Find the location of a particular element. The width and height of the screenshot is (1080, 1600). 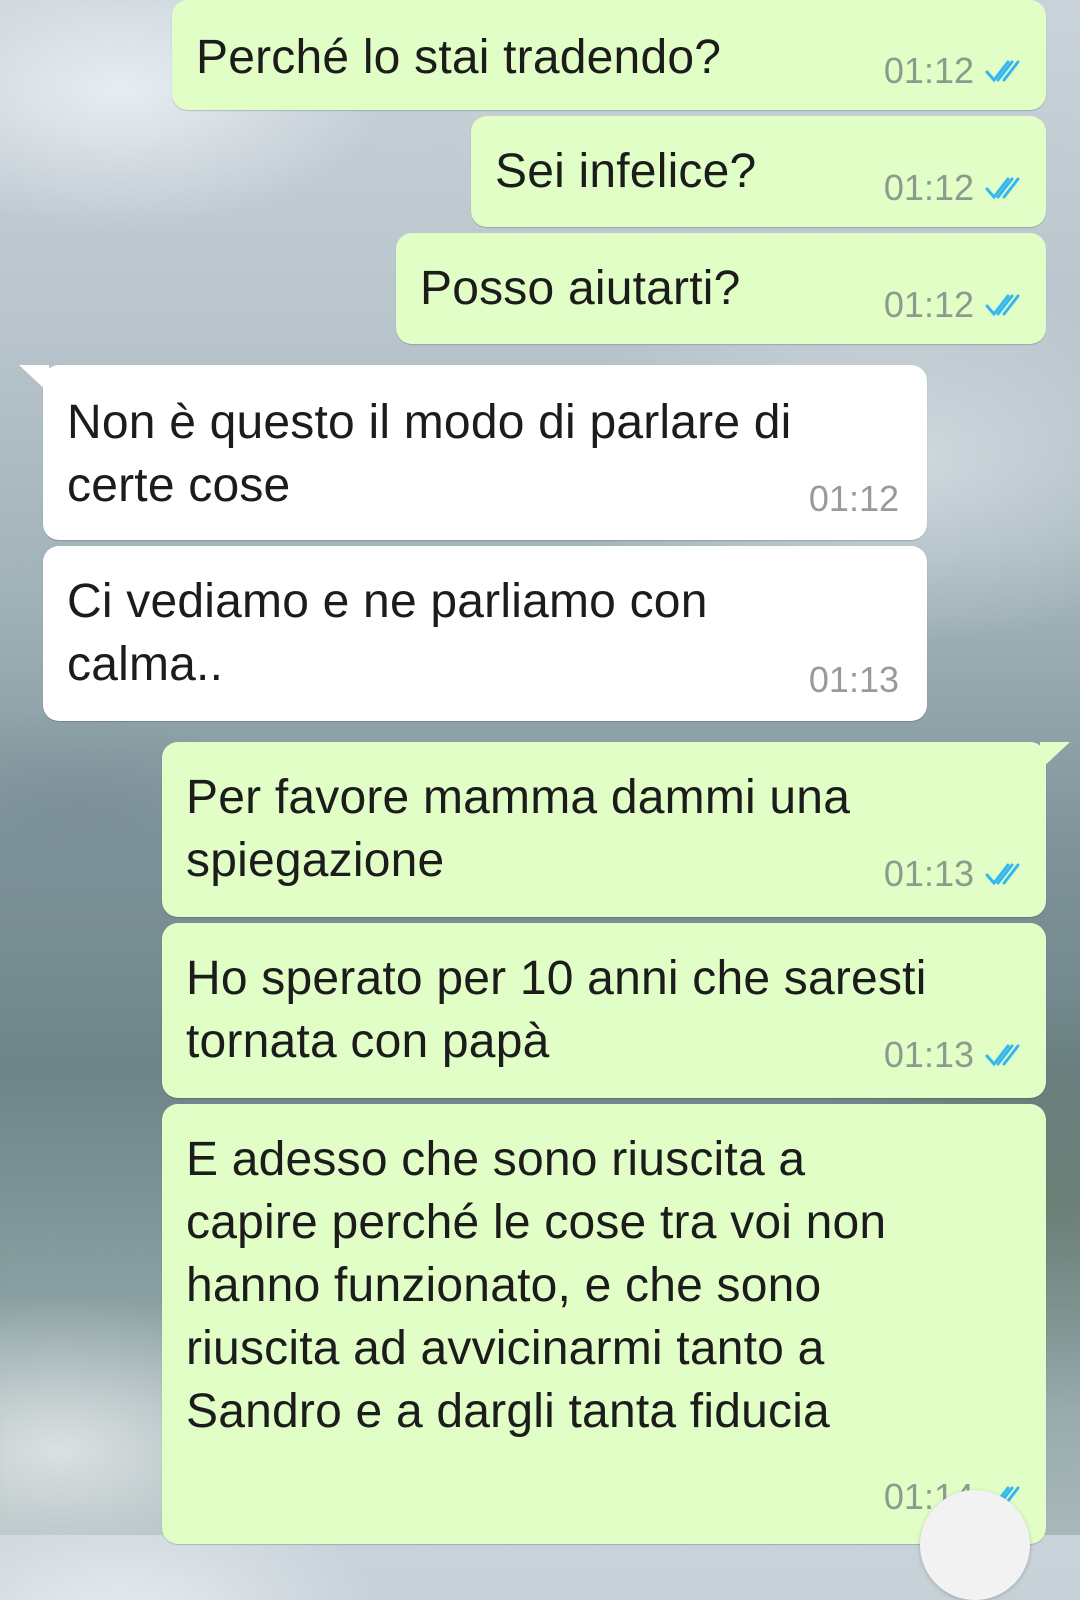

message-bubble-outgoing: Posso aiutarti? 01:12 is located at coordinates (721, 288).